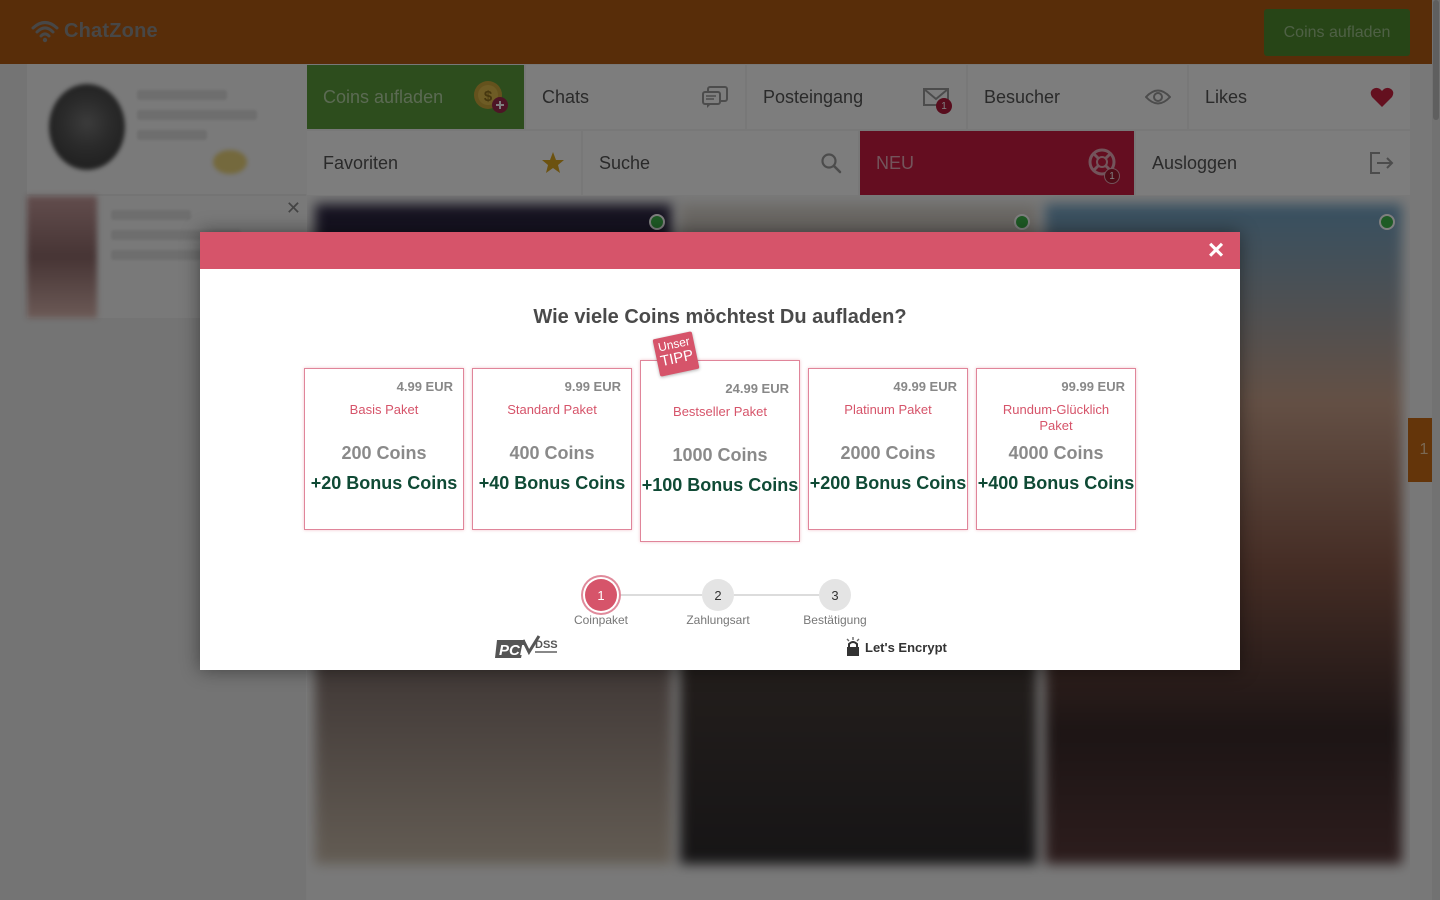 This screenshot has width=1440, height=900. I want to click on package-bonus: +40 Bonus Coins, so click(552, 483).